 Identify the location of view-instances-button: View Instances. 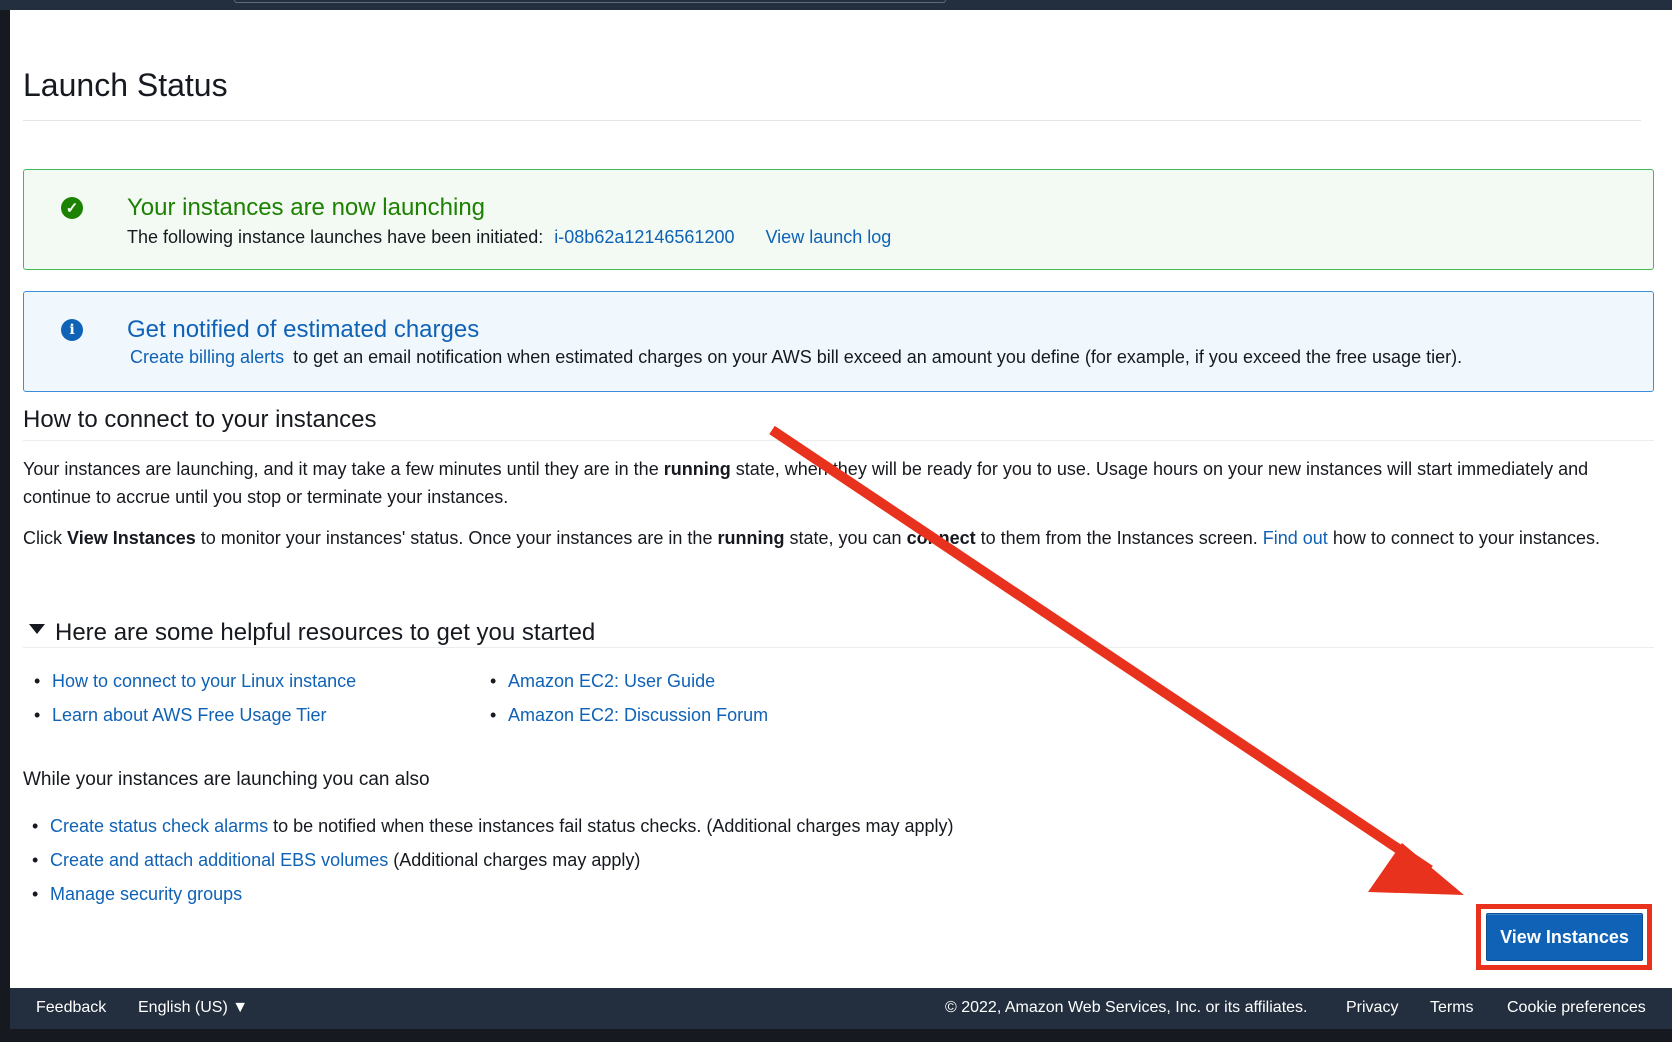
(1564, 937).